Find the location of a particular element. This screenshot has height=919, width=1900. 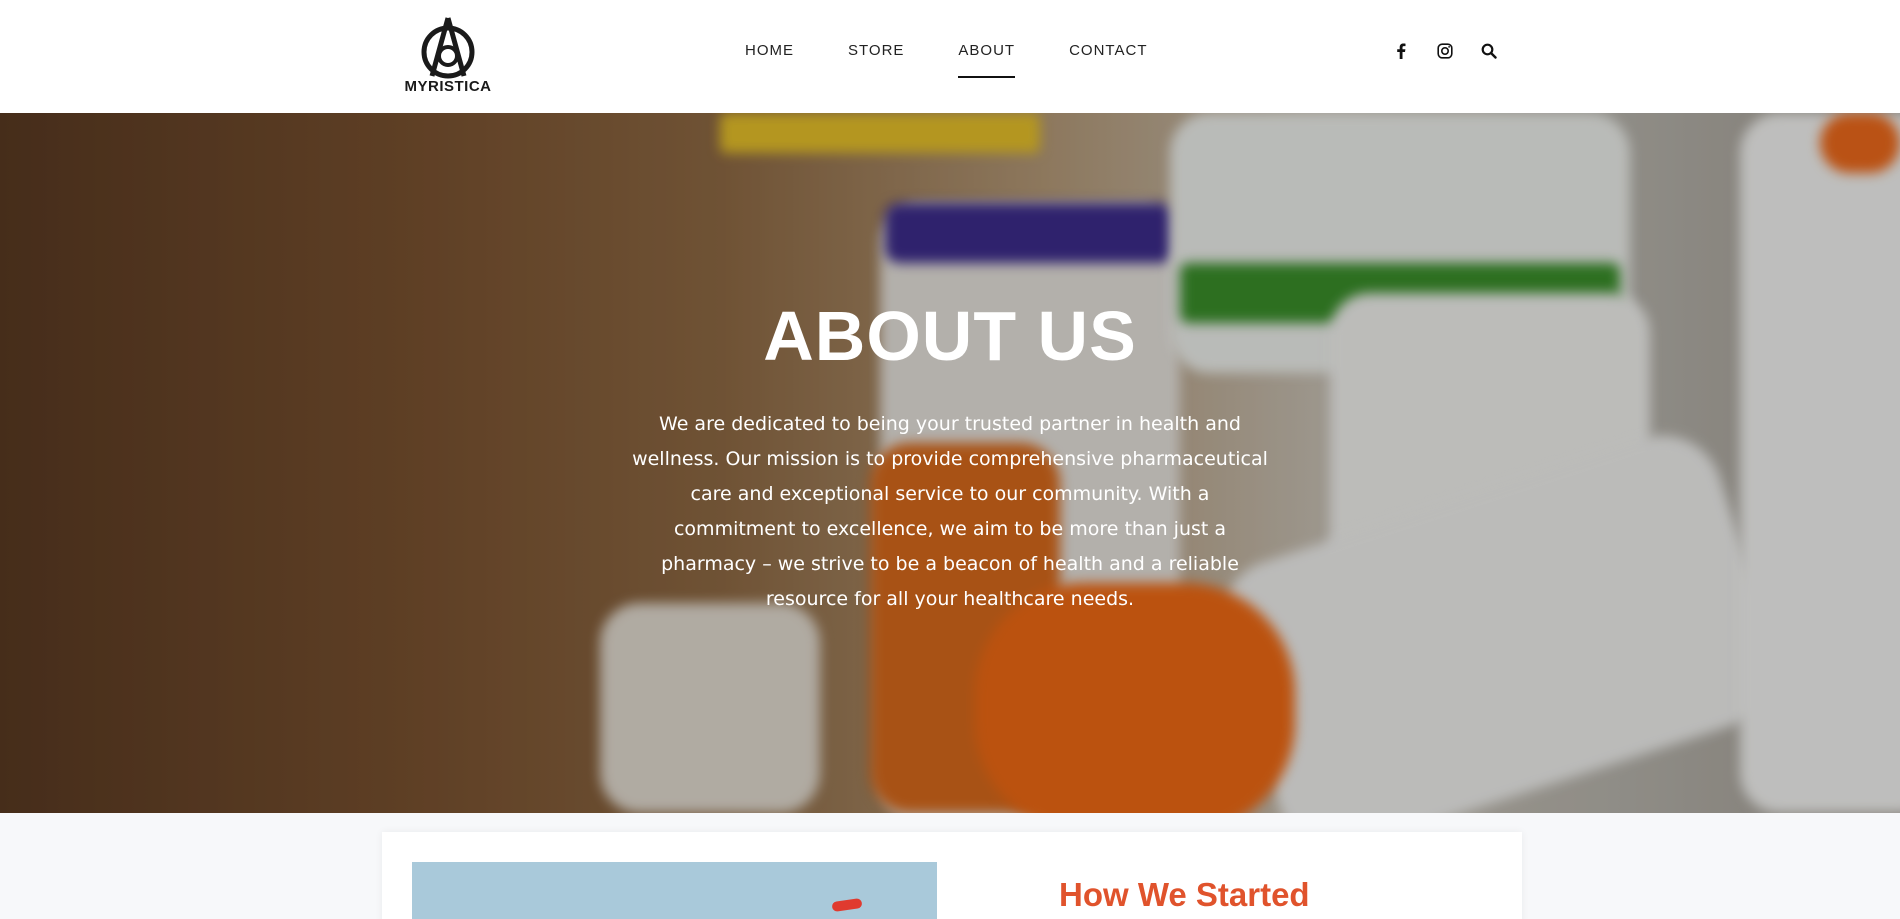

instagram-icon is located at coordinates (1445, 51).